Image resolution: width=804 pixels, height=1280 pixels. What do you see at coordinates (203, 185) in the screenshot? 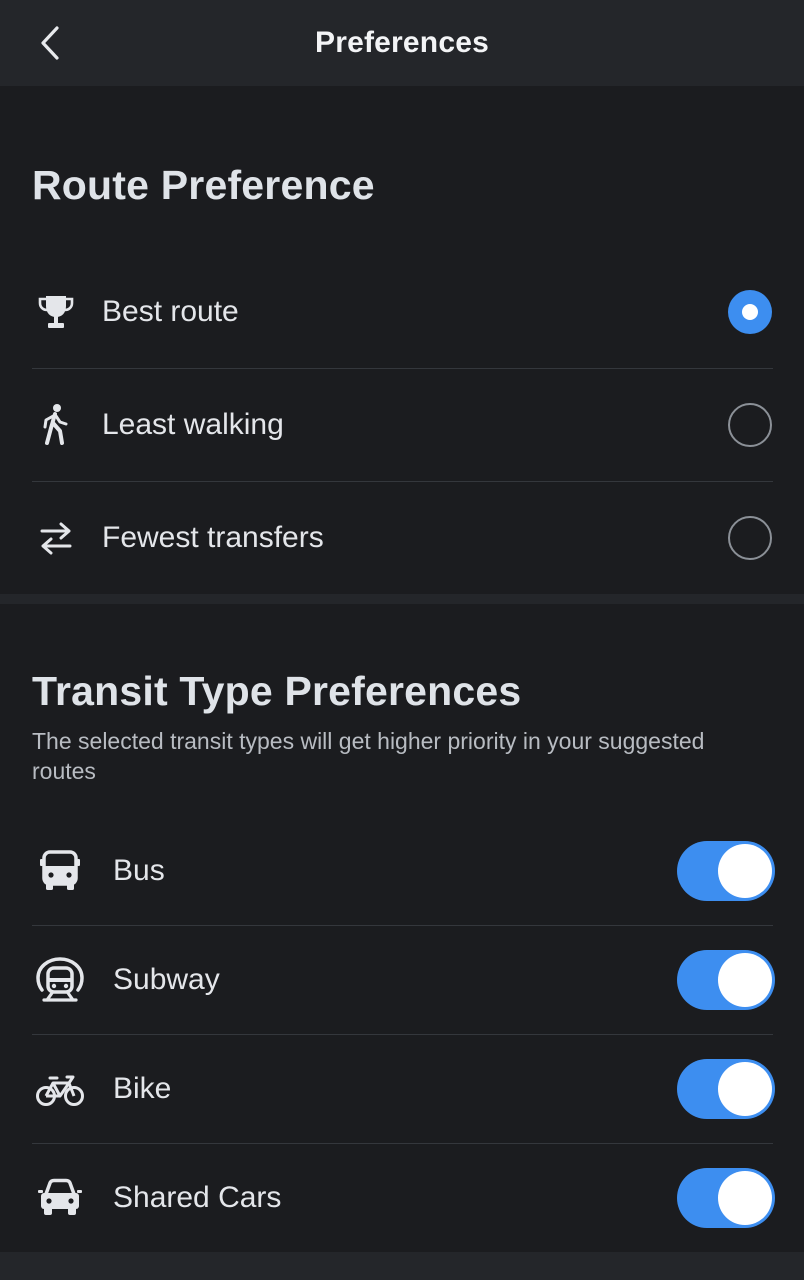
I see `route-preference-title: Route Preference` at bounding box center [203, 185].